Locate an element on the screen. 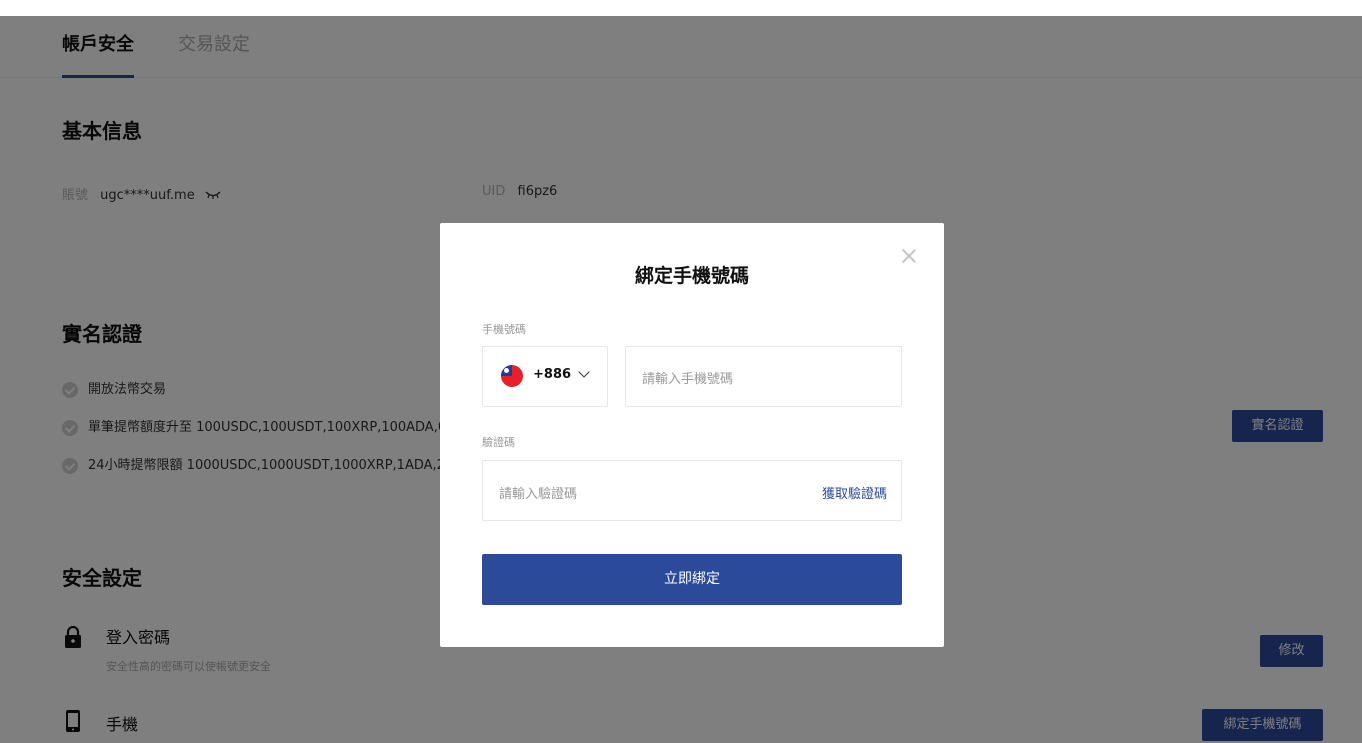 The height and width of the screenshot is (743, 1362). country-code: +886 is located at coordinates (552, 374).